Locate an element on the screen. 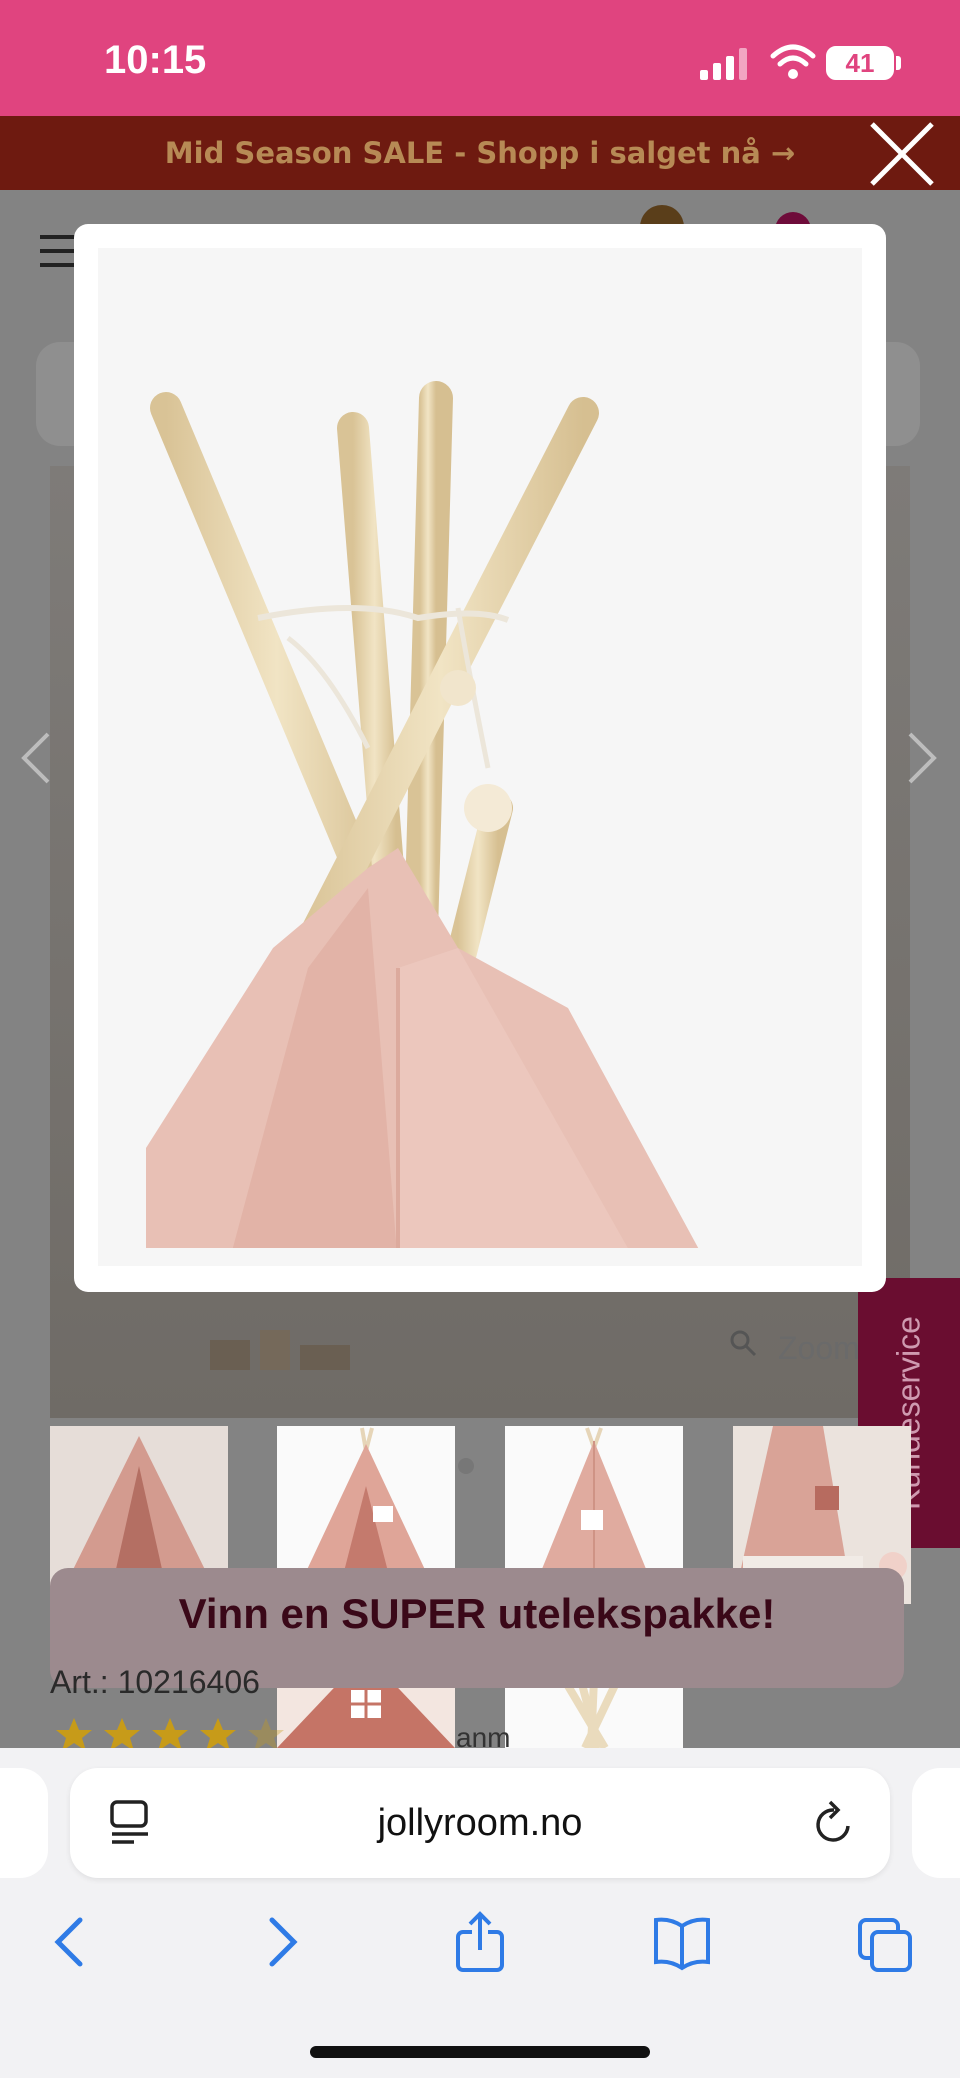 The width and height of the screenshot is (960, 2078). battery-icon: 41 is located at coordinates (860, 63).